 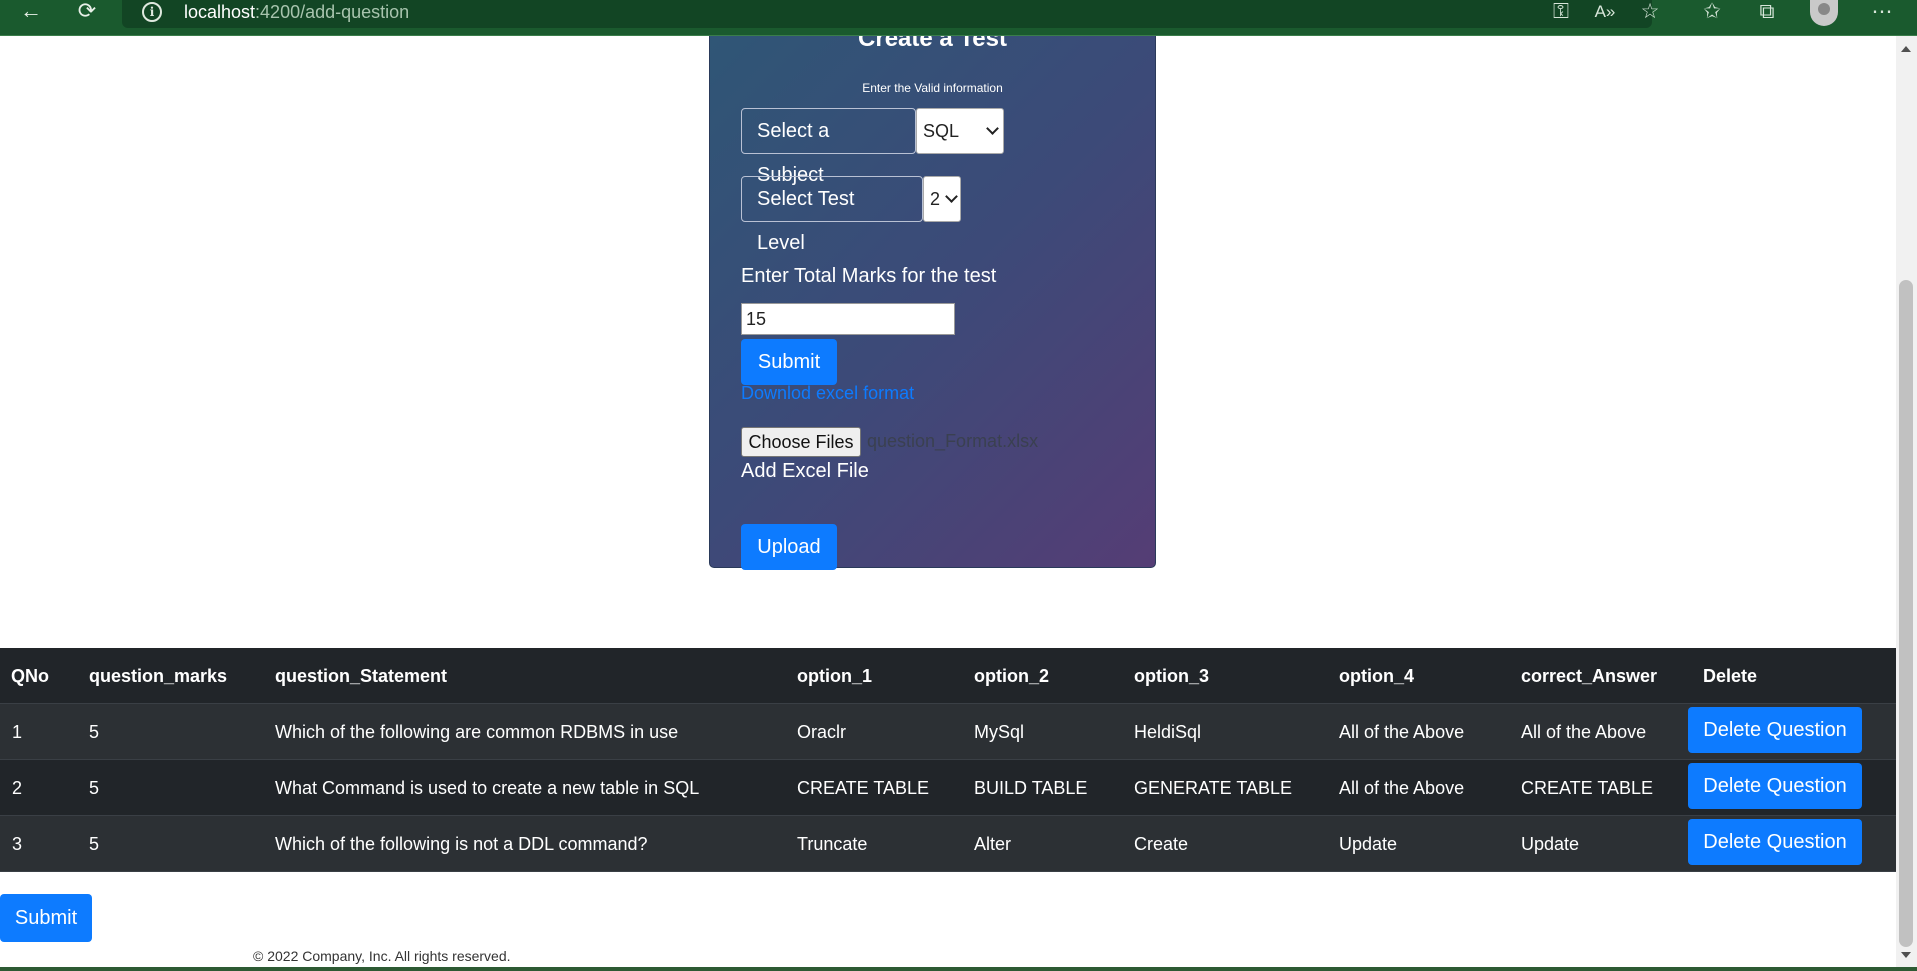 What do you see at coordinates (942, 199) in the screenshot?
I see `test-level-select: 2` at bounding box center [942, 199].